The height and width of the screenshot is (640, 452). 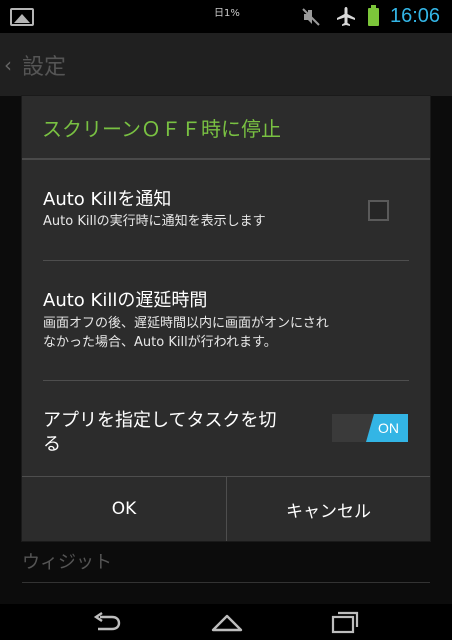 I want to click on autokill-delay-summary-line1: 画面オフの後、遅延時間以内に画面がオンにされ, so click(x=186, y=323).